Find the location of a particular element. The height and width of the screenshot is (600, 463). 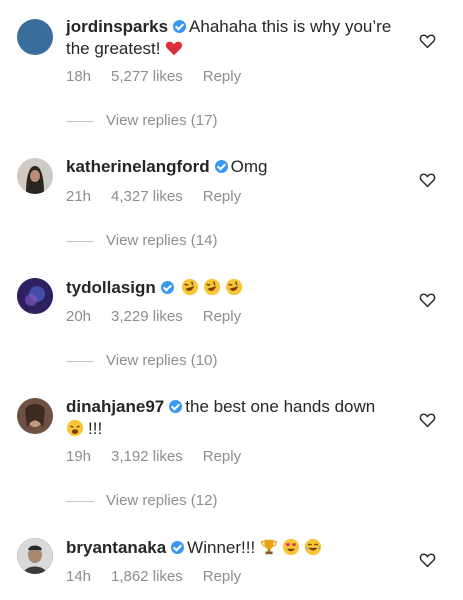

view-replies-button: View replies (10) is located at coordinates (141, 360).